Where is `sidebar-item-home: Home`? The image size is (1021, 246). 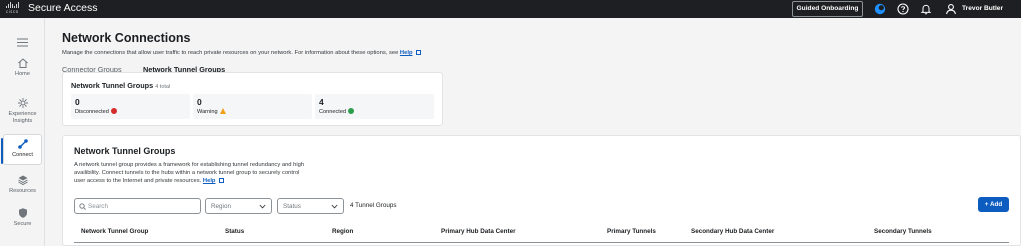 sidebar-item-home: Home is located at coordinates (22, 70).